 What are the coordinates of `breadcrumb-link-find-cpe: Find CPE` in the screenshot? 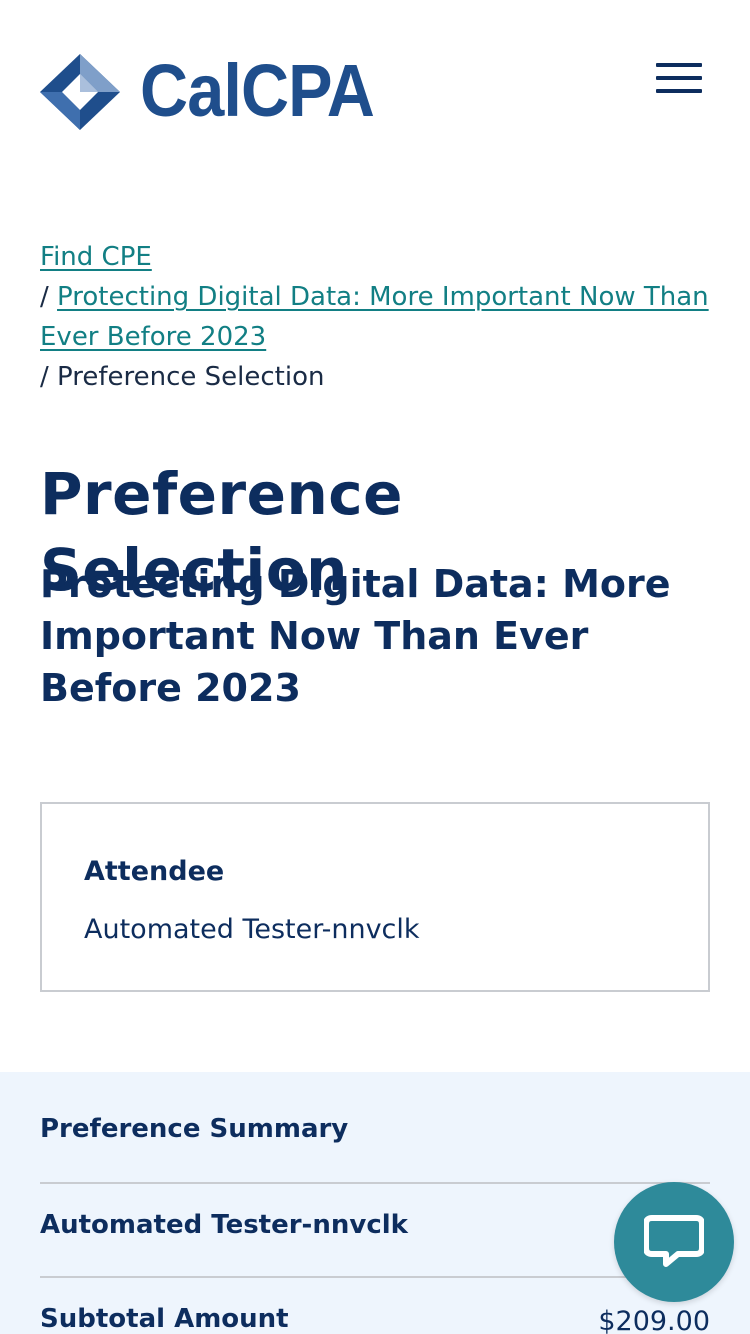 It's located at (96, 257).